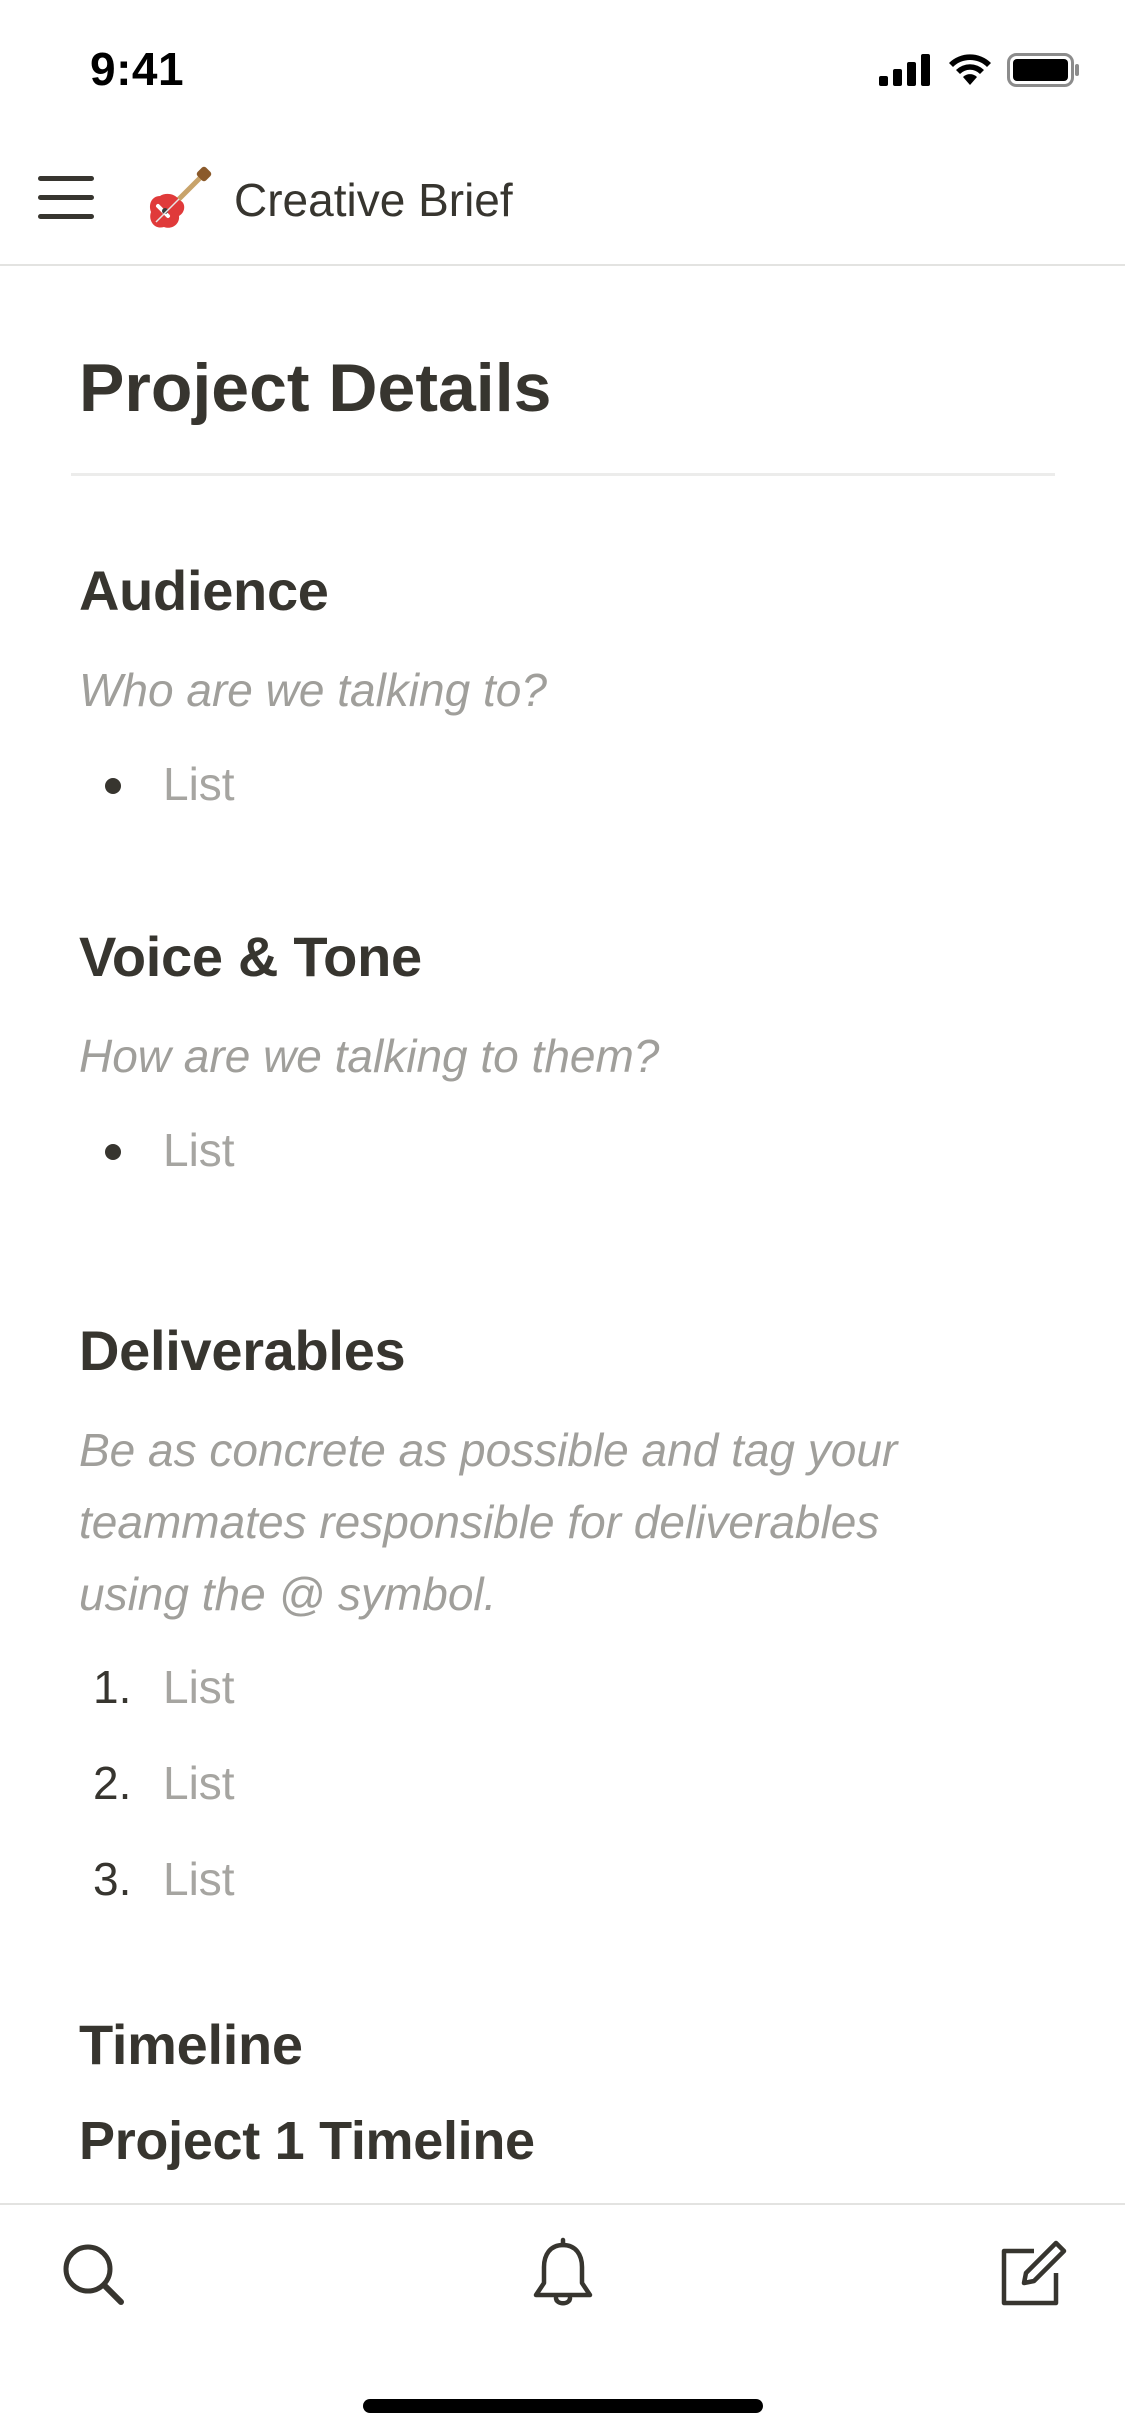  I want to click on voice-tone-heading: Voice & Tone, so click(250, 957).